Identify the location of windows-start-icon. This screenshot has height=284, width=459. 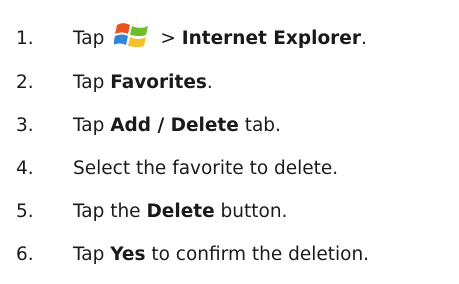
(131, 35).